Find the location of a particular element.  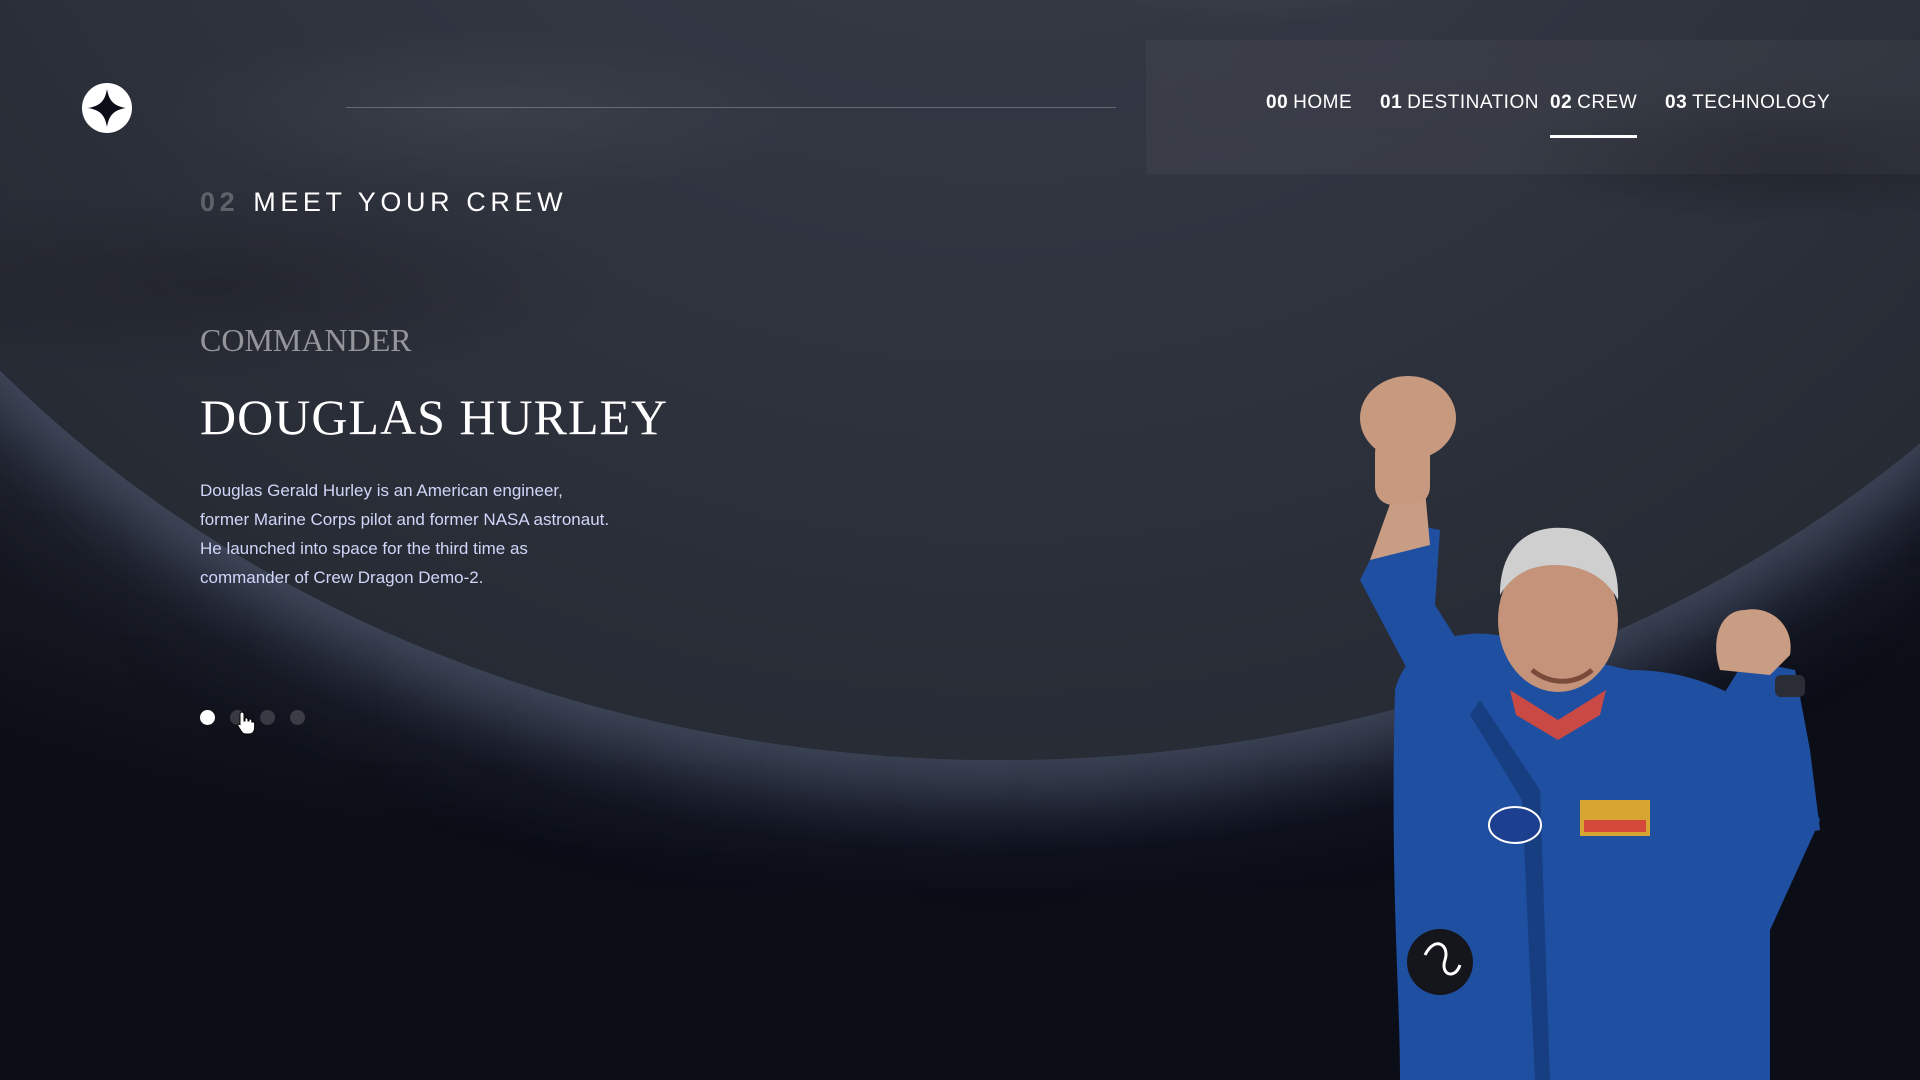

star-logo-icon is located at coordinates (107, 108).